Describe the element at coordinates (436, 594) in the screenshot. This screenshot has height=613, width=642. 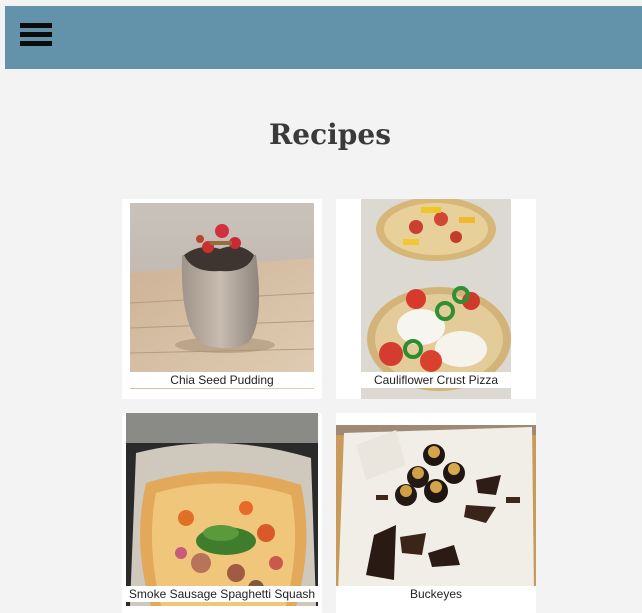
I see `recipe-title: Buckeyes` at that location.